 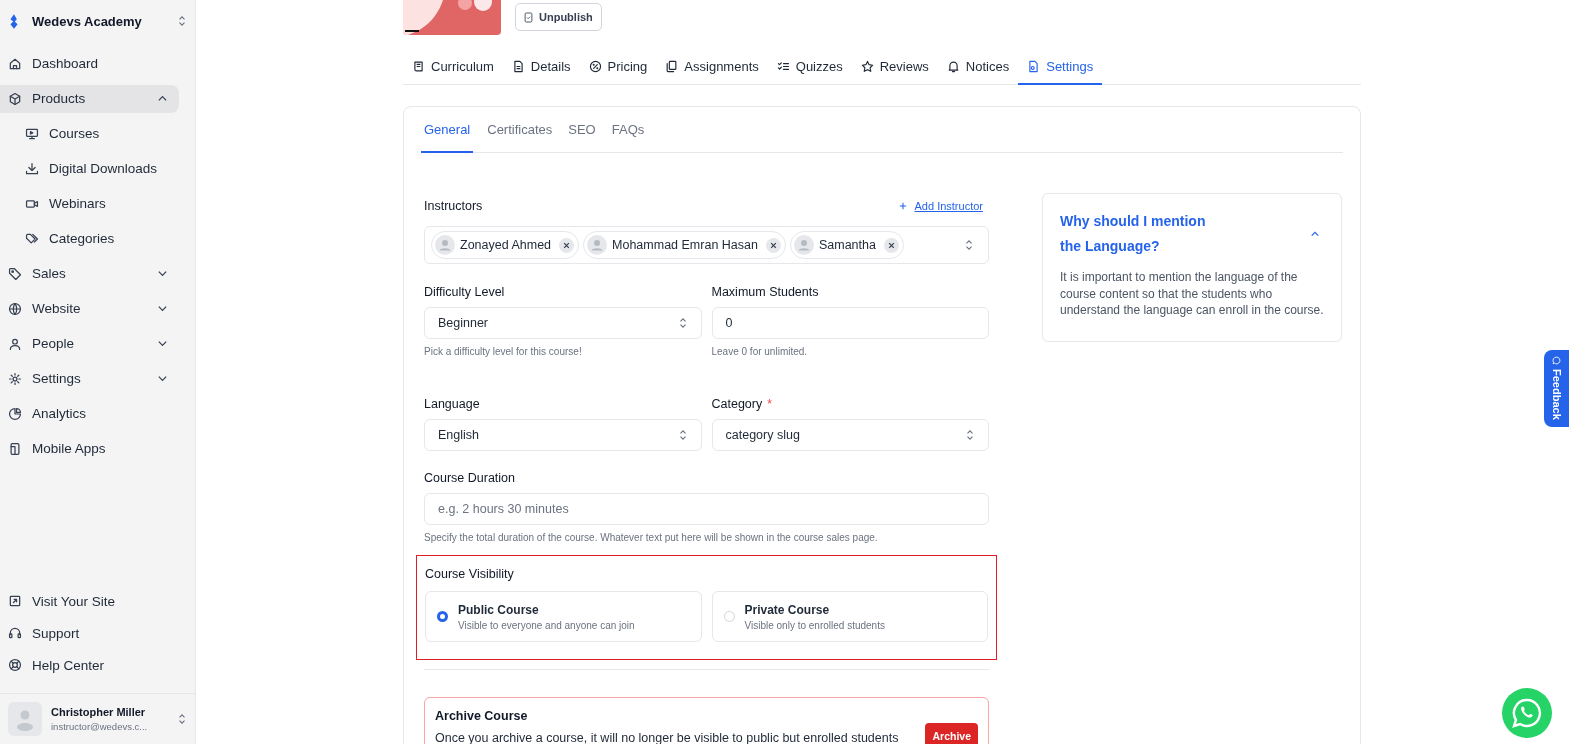 I want to click on external-link-icon, so click(x=15, y=601).